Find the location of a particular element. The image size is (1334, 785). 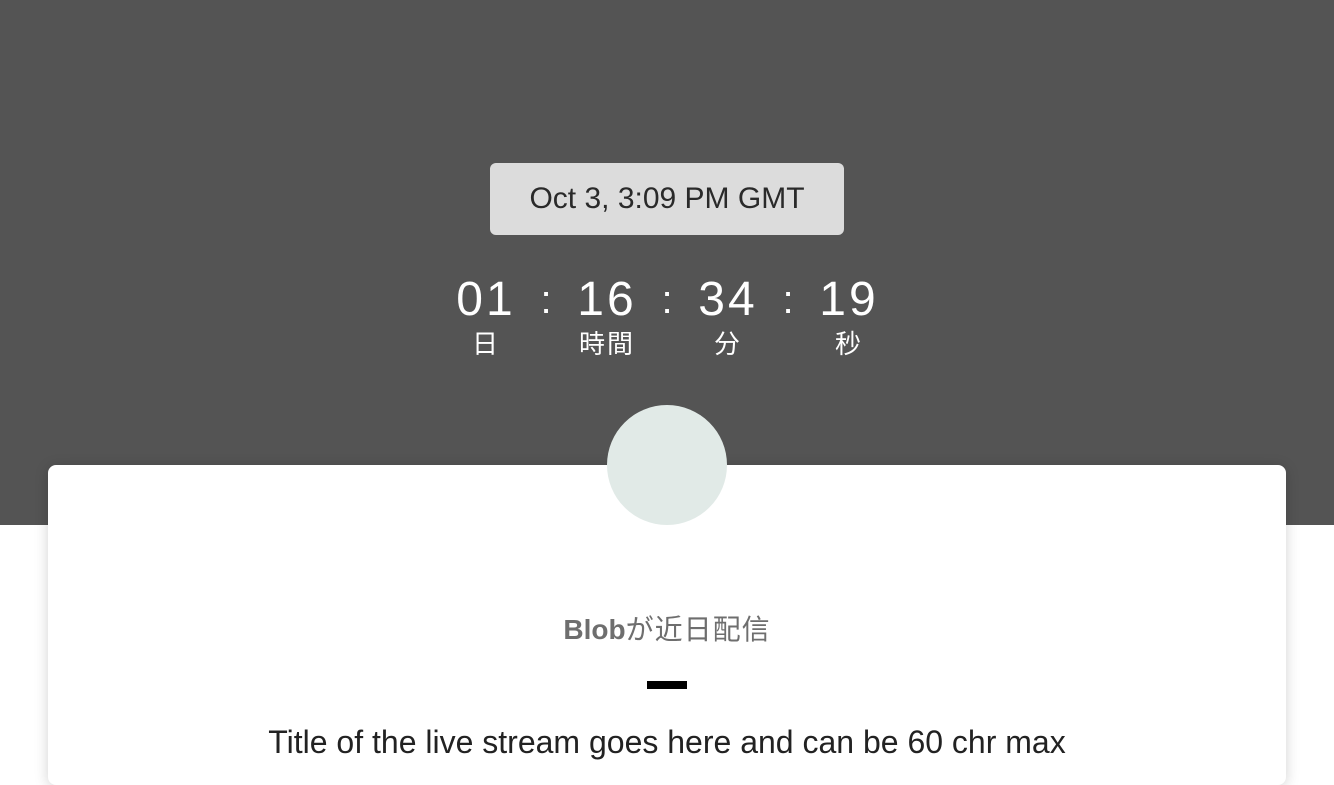

countdown-hours: 16 時間 is located at coordinates (607, 315).